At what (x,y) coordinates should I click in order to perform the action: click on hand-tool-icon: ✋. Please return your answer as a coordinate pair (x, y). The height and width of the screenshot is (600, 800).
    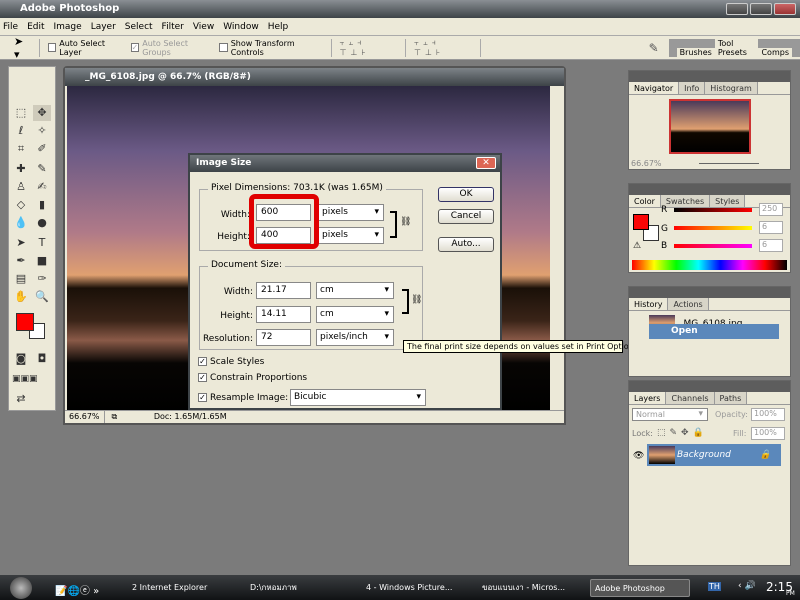
    Looking at the image, I should click on (21, 297).